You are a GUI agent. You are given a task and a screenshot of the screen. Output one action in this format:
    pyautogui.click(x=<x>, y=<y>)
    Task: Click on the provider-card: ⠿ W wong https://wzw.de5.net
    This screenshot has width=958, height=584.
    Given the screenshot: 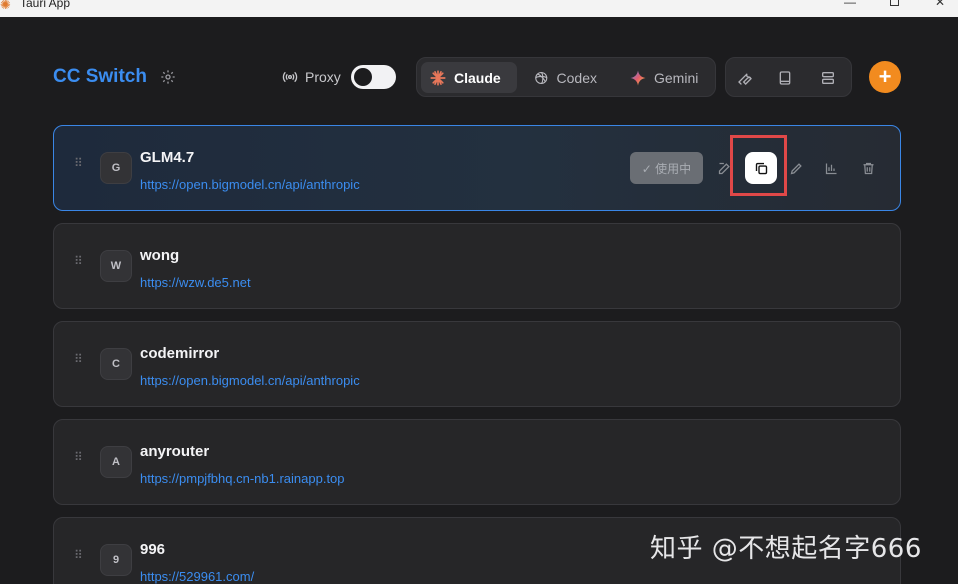 What is the action you would take?
    pyautogui.click(x=477, y=266)
    